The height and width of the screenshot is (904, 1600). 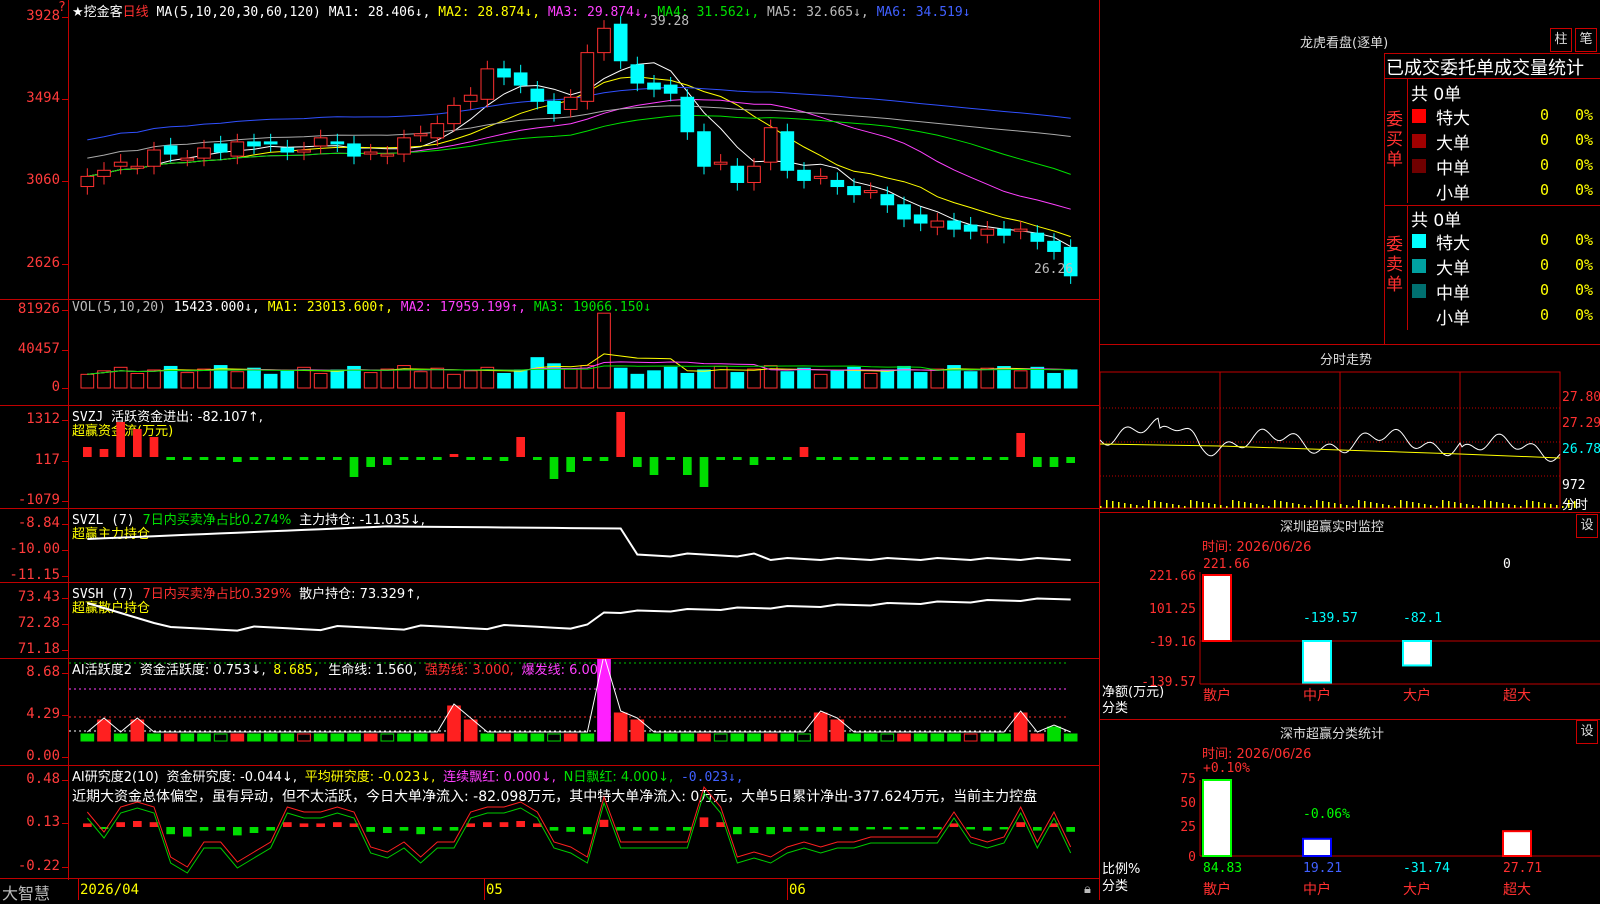 I want to click on sz-value: -82.1, so click(x=1422, y=618).